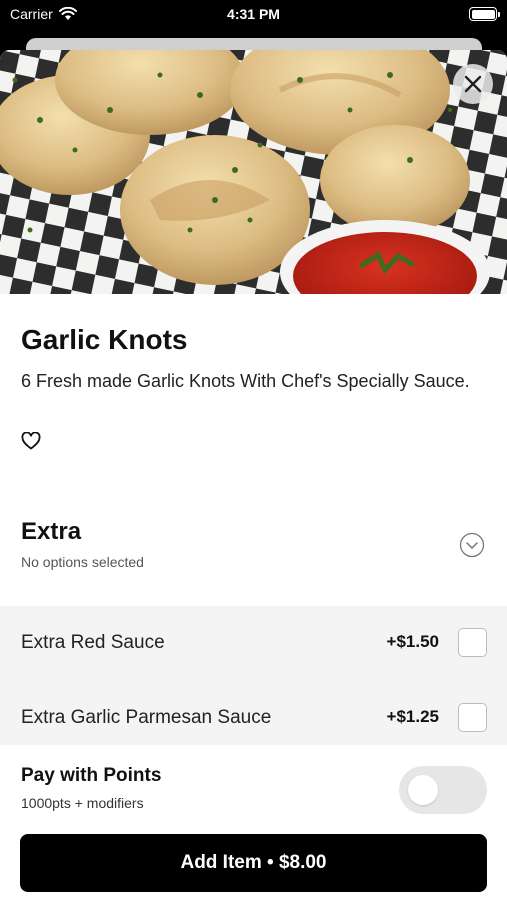 The width and height of the screenshot is (507, 900). What do you see at coordinates (253, 643) in the screenshot?
I see `option-row-extra-red-sauce: Extra Red Sauce +$1.50` at bounding box center [253, 643].